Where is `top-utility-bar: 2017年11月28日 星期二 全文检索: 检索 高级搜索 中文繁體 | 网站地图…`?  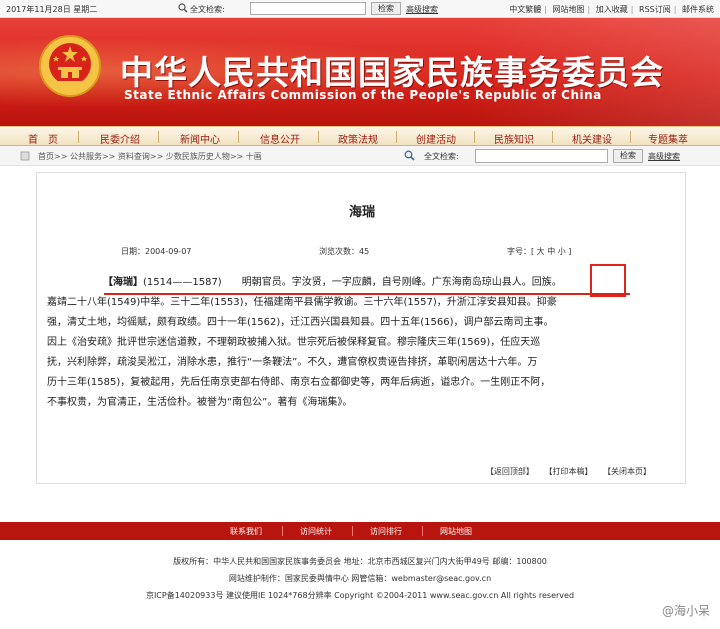
top-utility-bar: 2017年11月28日 星期二 全文检索: 检索 高级搜索 中文繁體 | 网站地图… is located at coordinates (360, 9).